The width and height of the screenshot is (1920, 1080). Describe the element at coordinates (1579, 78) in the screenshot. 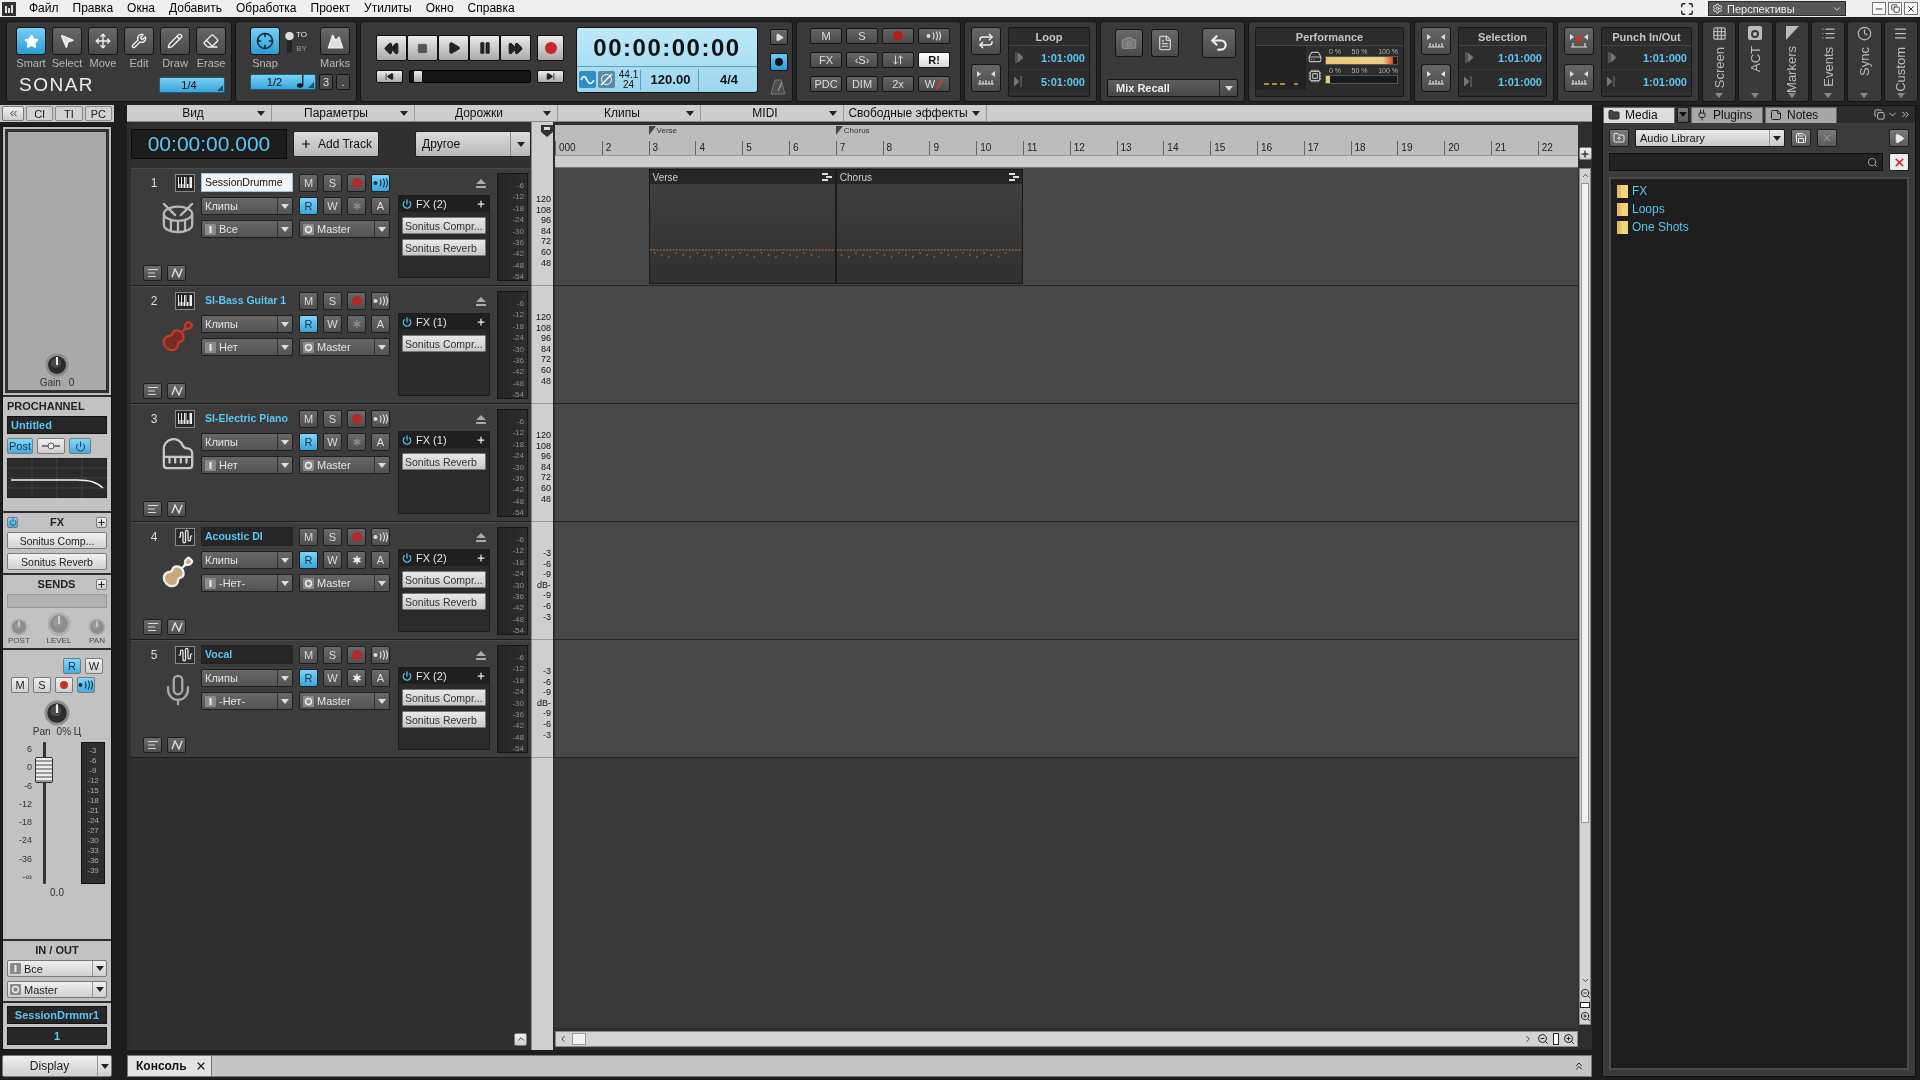

I see `punch-range-button` at that location.